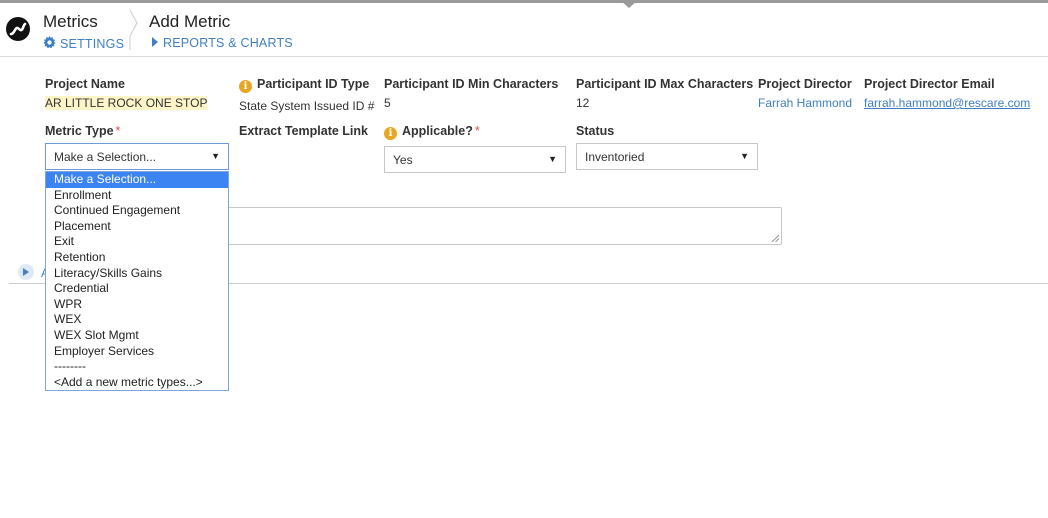 Image resolution: width=1048 pixels, height=518 pixels. I want to click on applicable-label: i Applicable? *, so click(432, 132).